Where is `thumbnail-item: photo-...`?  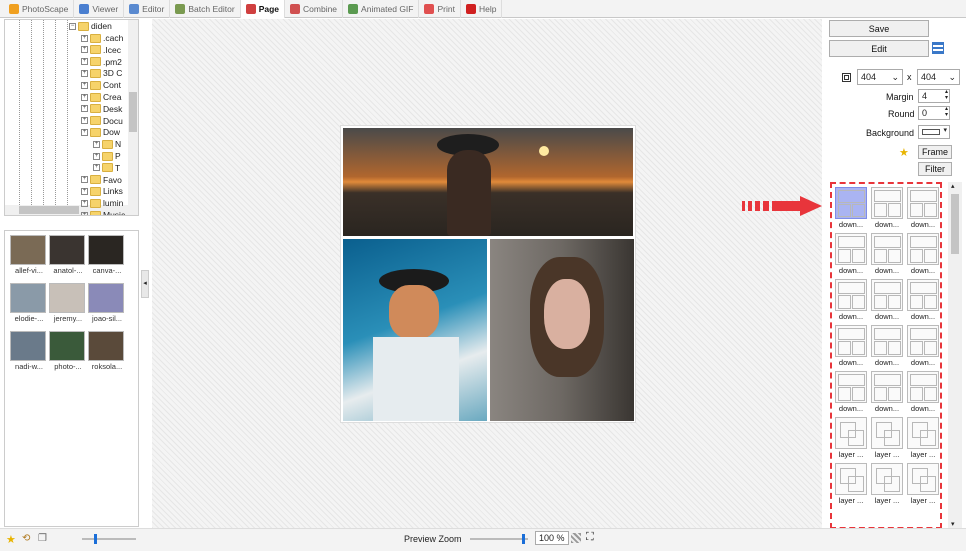
thumbnail-item: photo-... is located at coordinates (68, 351).